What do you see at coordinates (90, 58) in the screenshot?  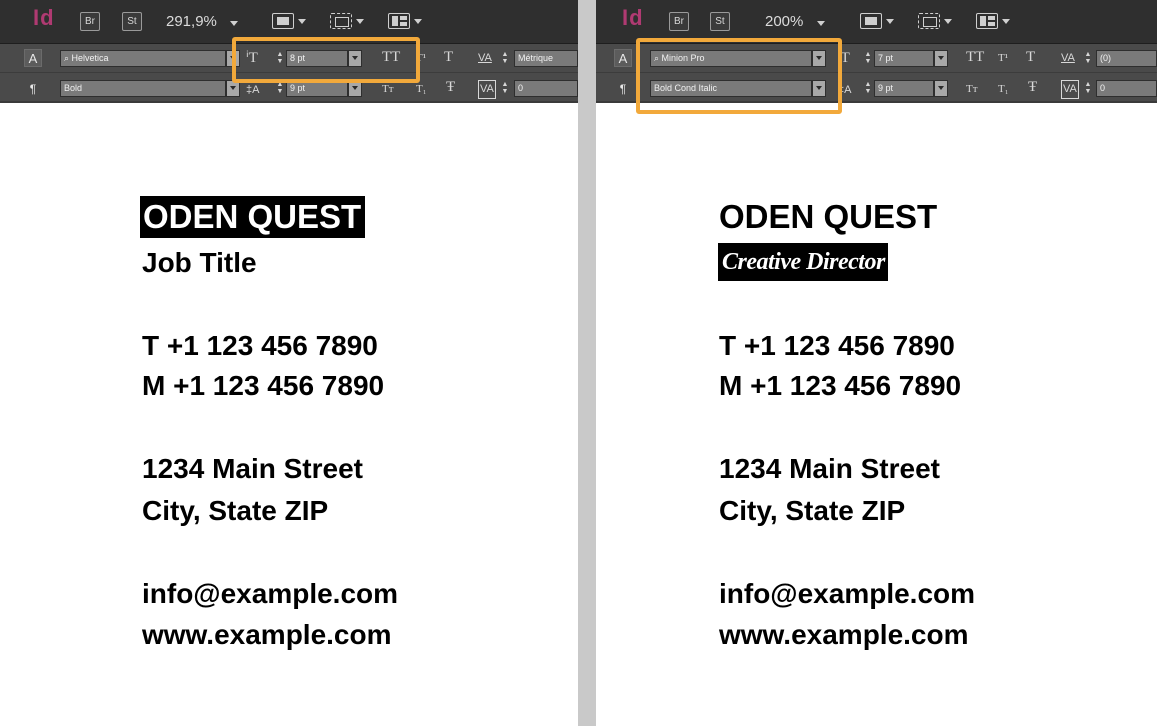 I see `font-family-value: Helvetica` at bounding box center [90, 58].